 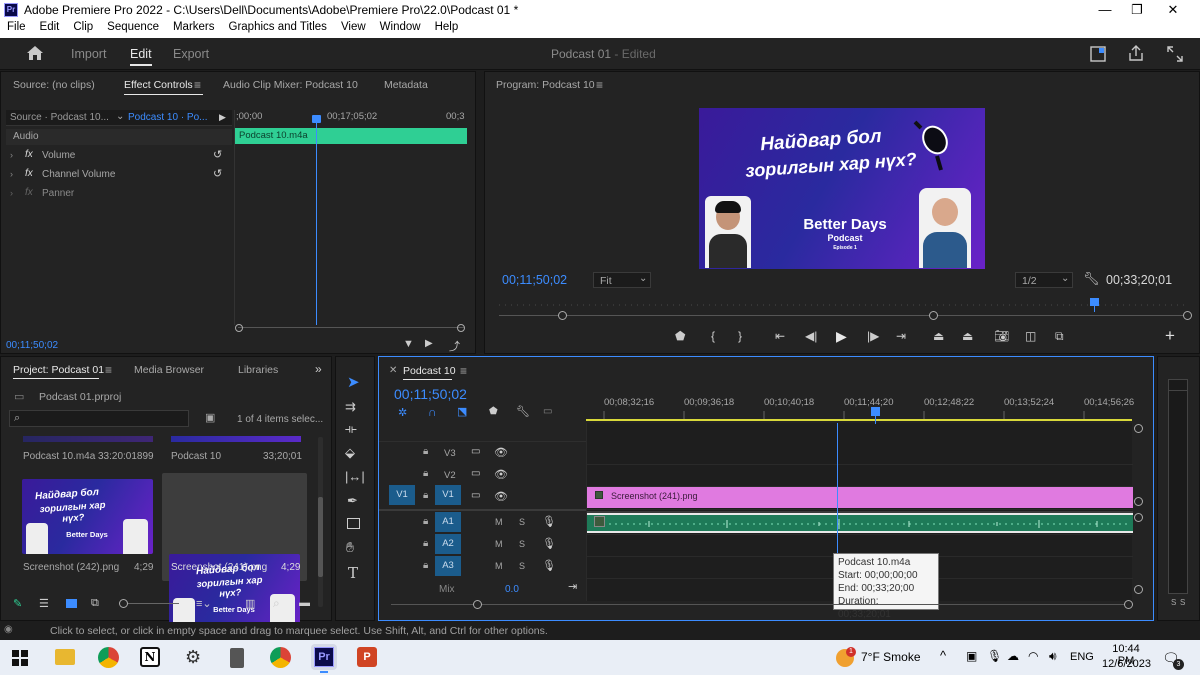 What do you see at coordinates (1175, 54) in the screenshot?
I see `fullscreen-icon` at bounding box center [1175, 54].